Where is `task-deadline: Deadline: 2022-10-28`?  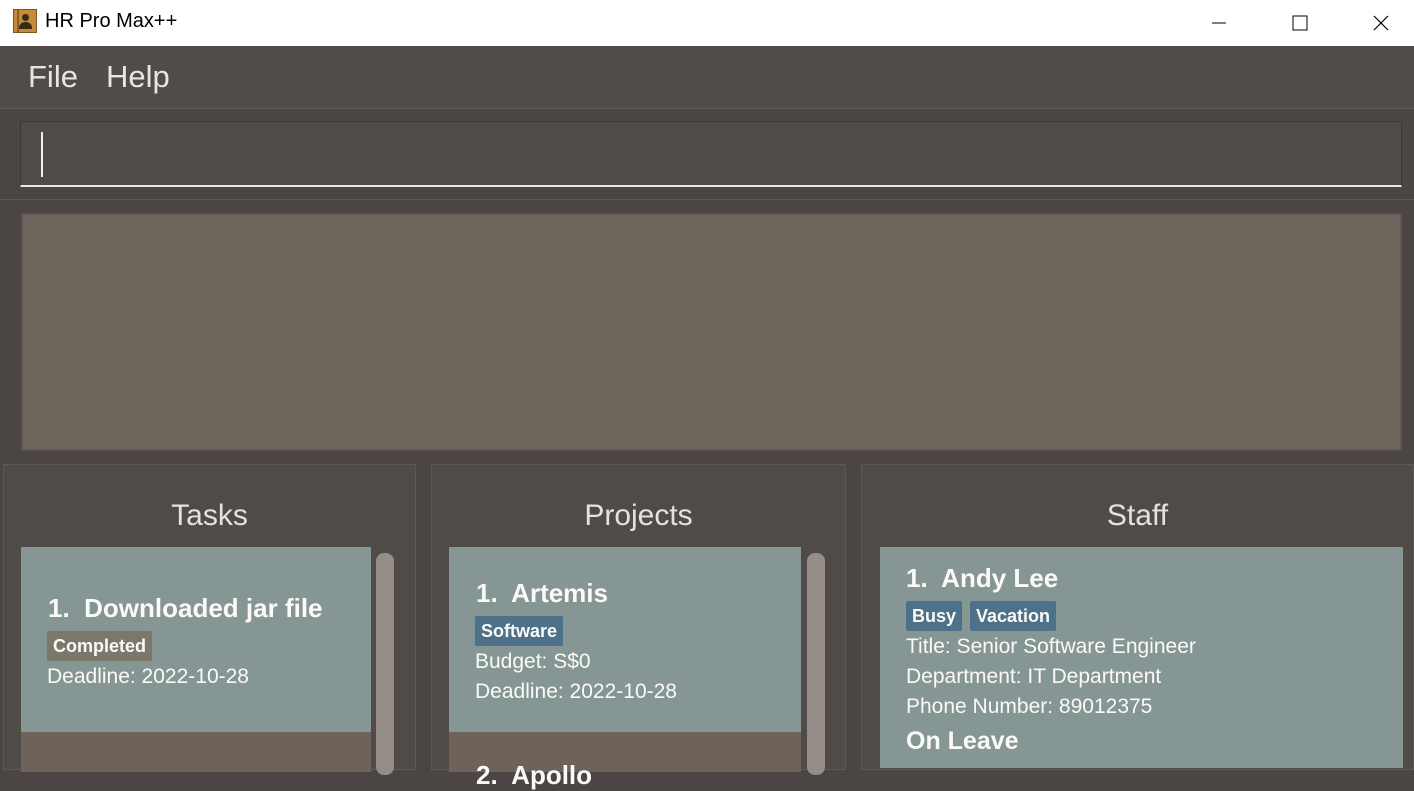 task-deadline: Deadline: 2022-10-28 is located at coordinates (148, 676).